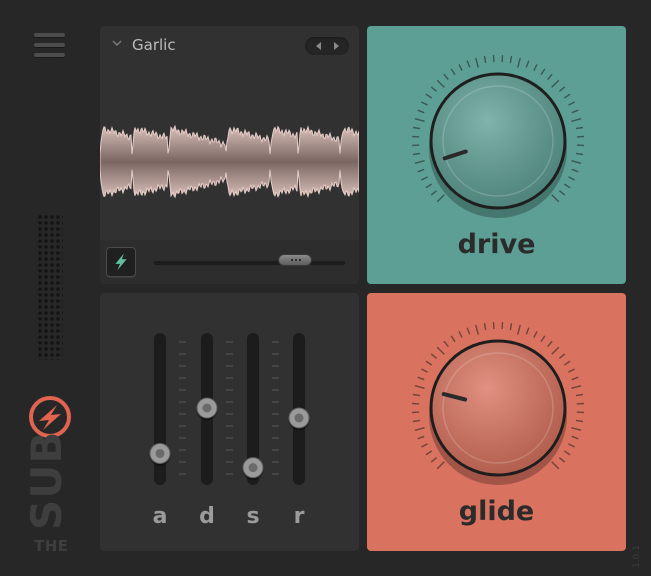 The height and width of the screenshot is (576, 651). I want to click on wave-position-track, so click(249, 263).